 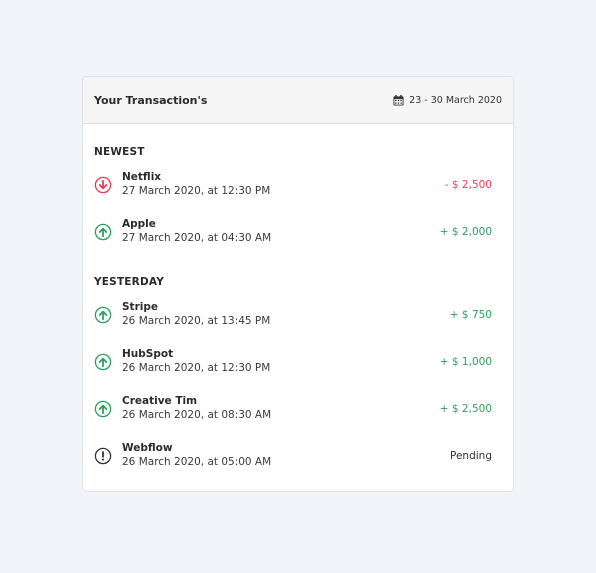 What do you see at coordinates (147, 448) in the screenshot?
I see `transaction-name: Webflow` at bounding box center [147, 448].